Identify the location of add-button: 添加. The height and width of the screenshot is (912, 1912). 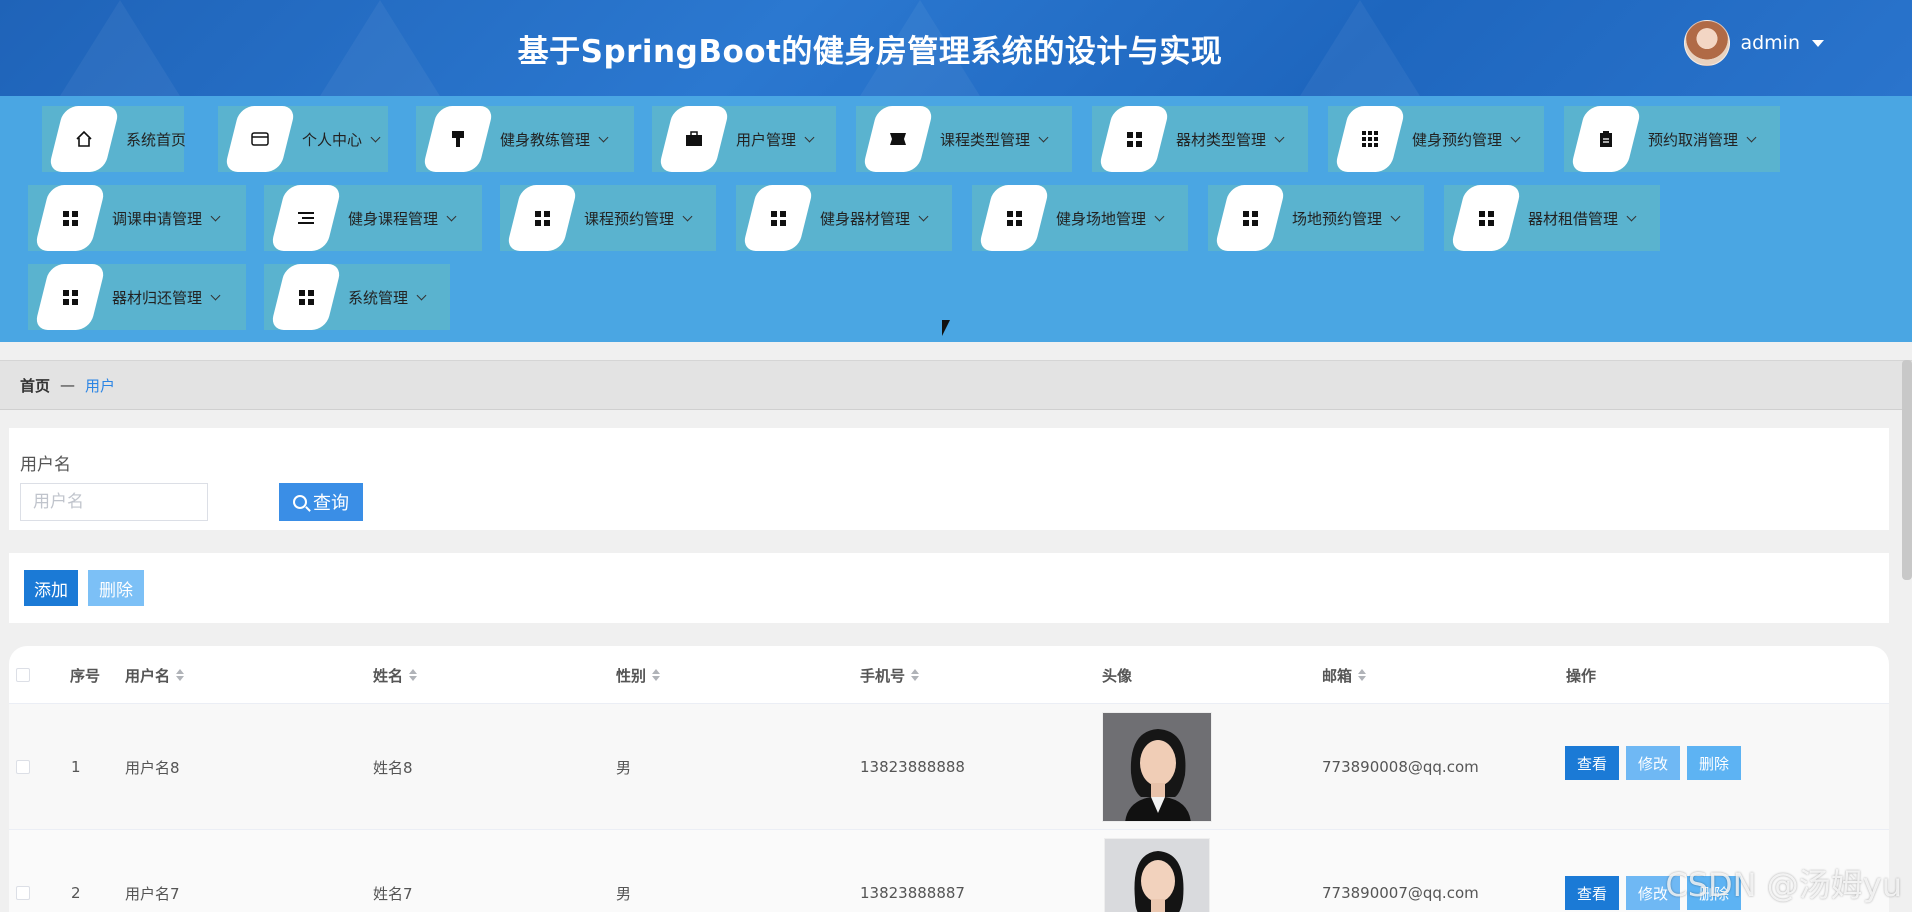
(51, 588).